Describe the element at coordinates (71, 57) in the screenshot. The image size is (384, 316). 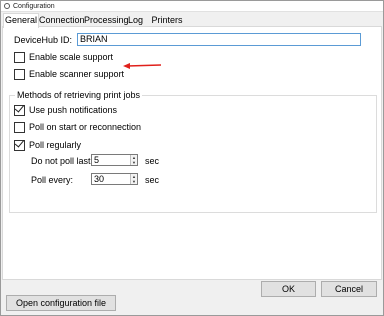
I see `enable-scale-label: Enable scale support` at that location.